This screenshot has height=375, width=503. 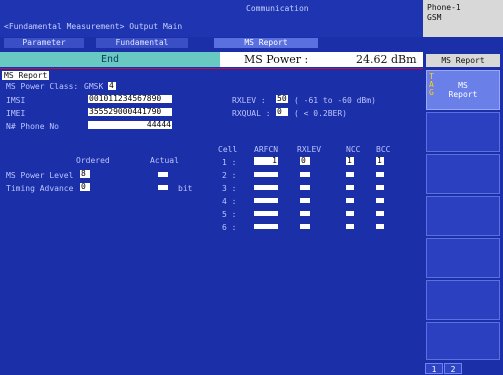 What do you see at coordinates (45, 188) in the screenshot?
I see `timing-advance-label: Timing Advance :` at bounding box center [45, 188].